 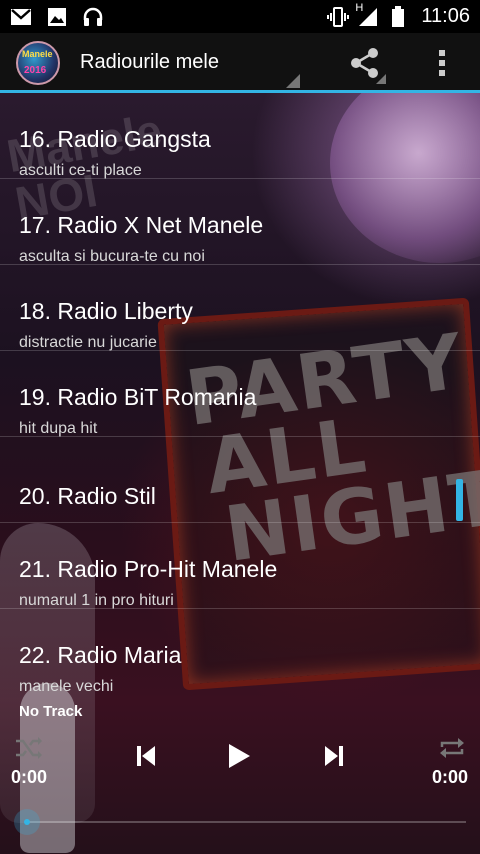 I want to click on status-bar: H 11:06, so click(x=240, y=16).